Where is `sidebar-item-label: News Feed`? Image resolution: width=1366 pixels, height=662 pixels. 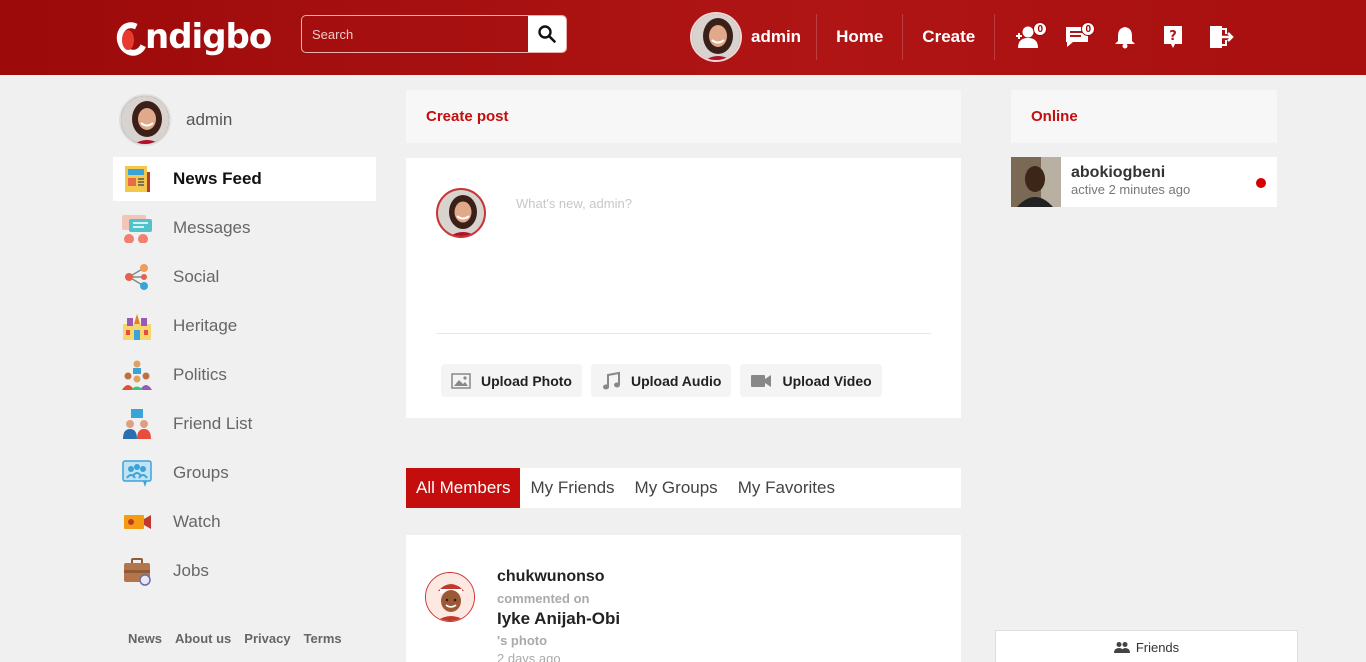
sidebar-item-label: News Feed is located at coordinates (217, 178).